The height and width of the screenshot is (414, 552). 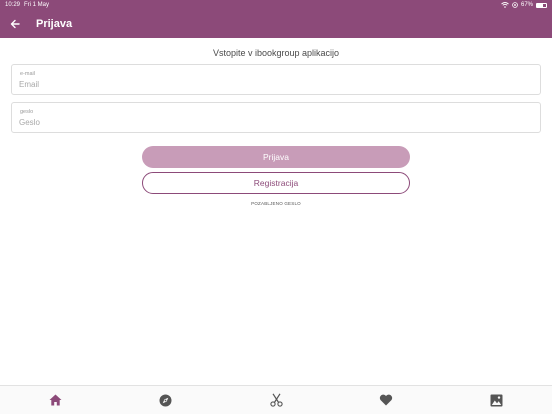 I want to click on scissors-icon, so click(x=276, y=400).